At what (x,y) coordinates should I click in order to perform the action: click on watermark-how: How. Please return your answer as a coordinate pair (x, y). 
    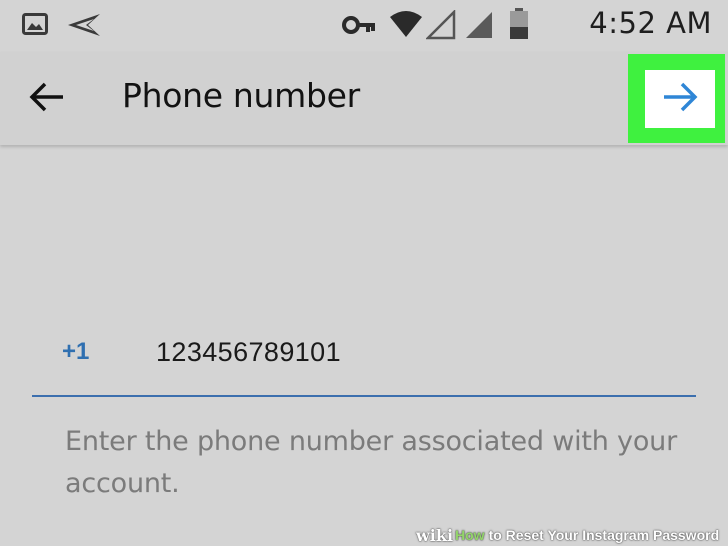
    Looking at the image, I should click on (470, 535).